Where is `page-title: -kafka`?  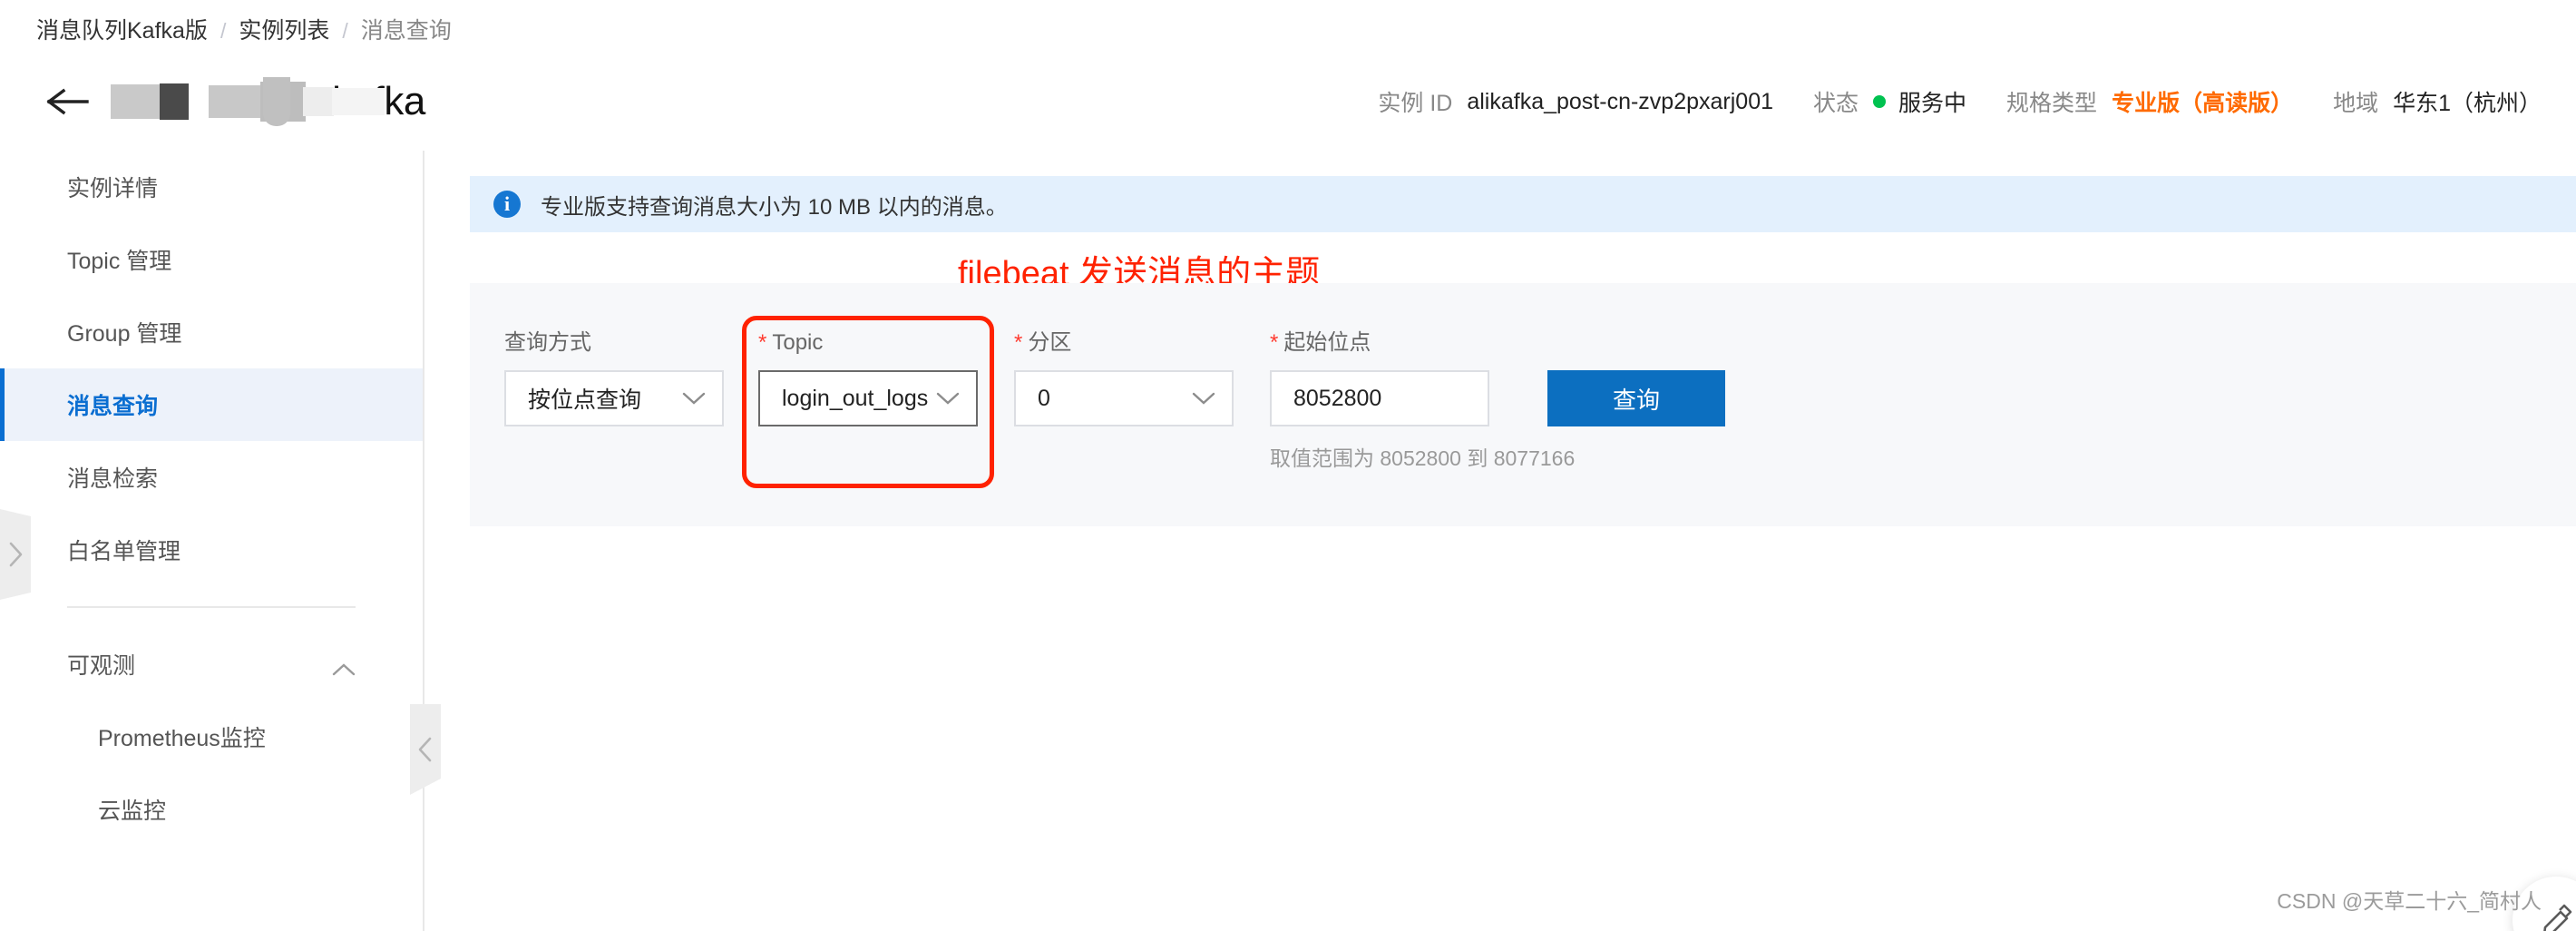 page-title: -kafka is located at coordinates (268, 101).